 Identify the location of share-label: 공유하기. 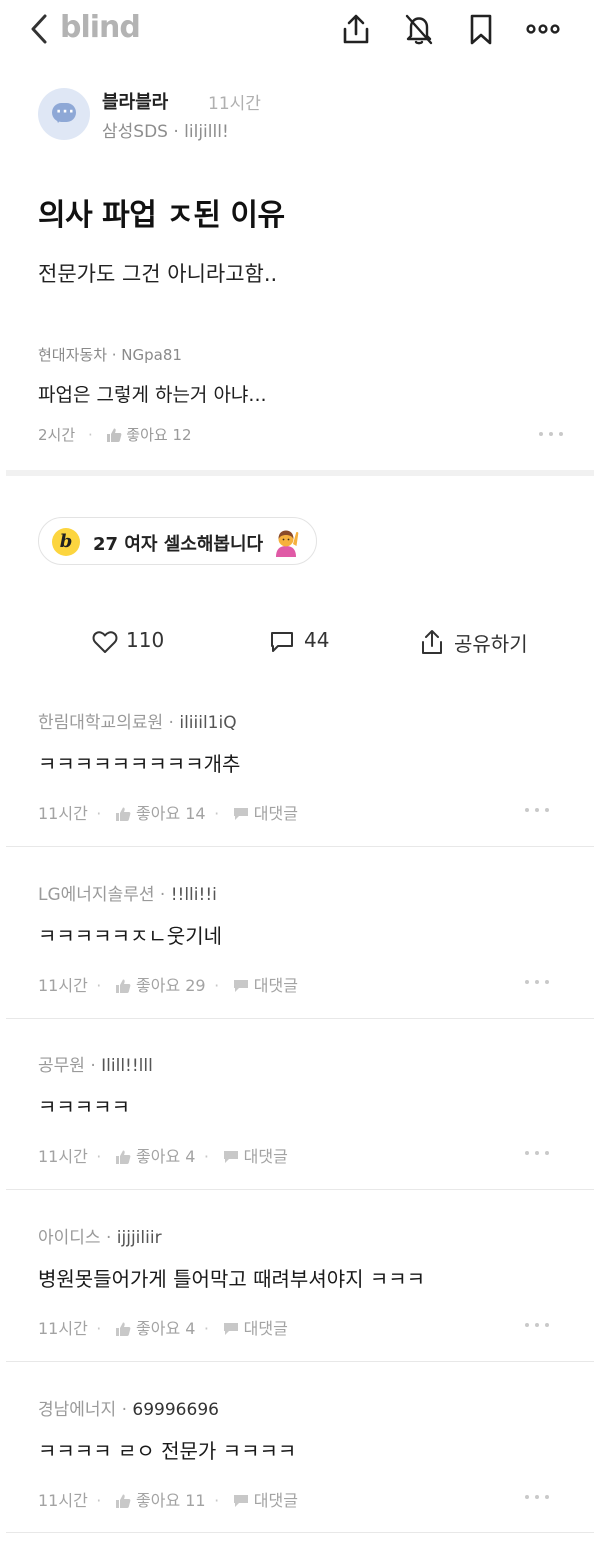
(491, 644).